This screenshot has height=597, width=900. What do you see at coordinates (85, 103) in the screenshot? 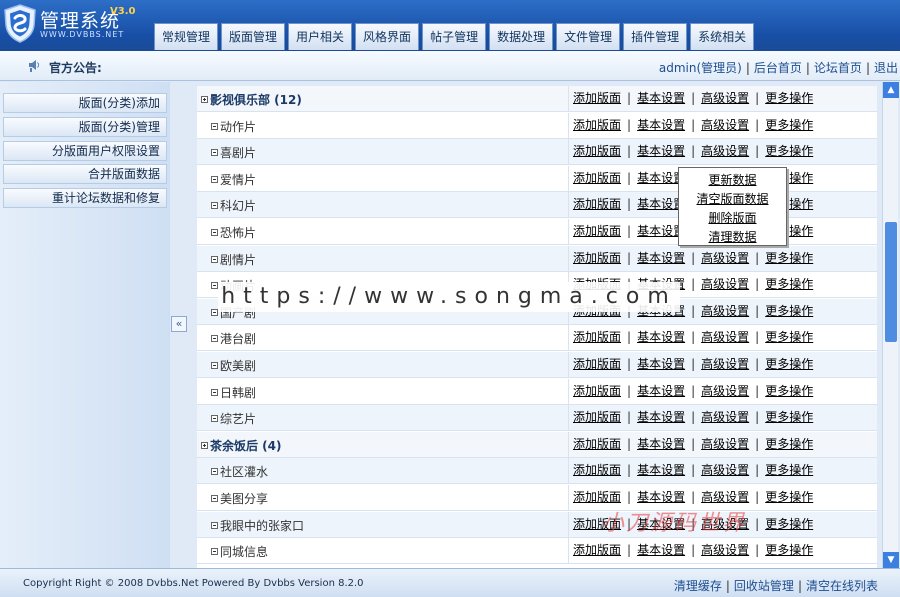
I see `sidebar-item-add-board: 版面(分类)添加` at bounding box center [85, 103].